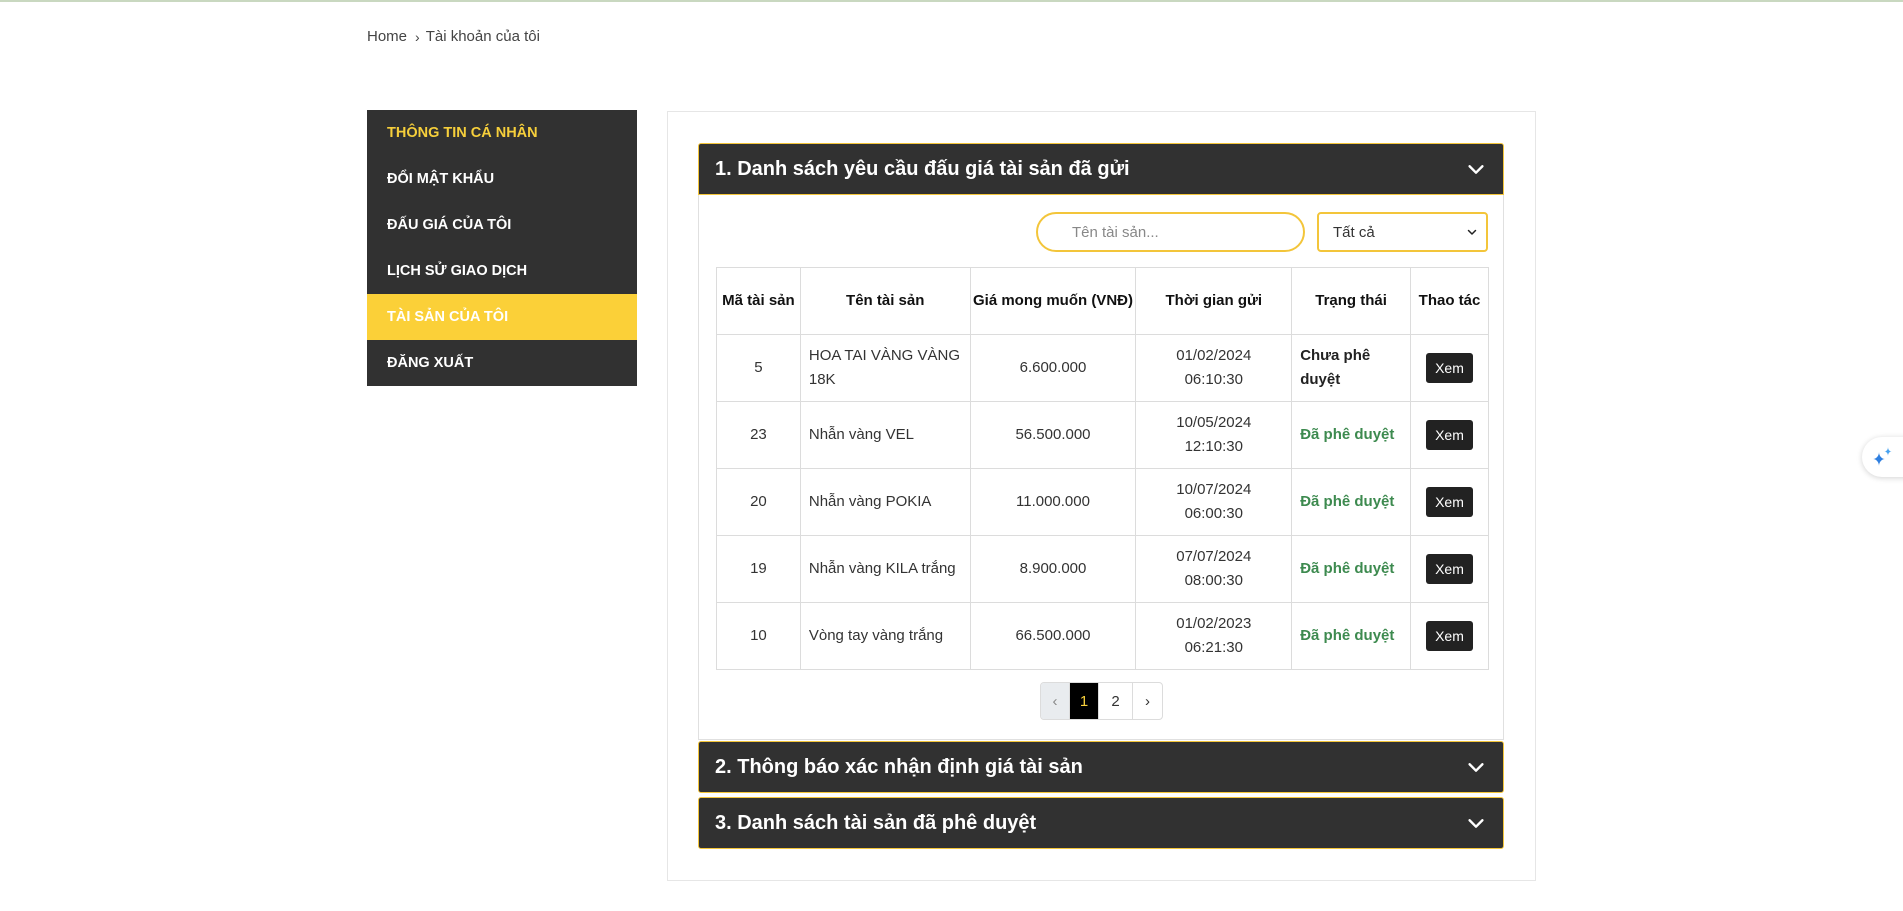 The height and width of the screenshot is (911, 1903). Describe the element at coordinates (482, 36) in the screenshot. I see `breadcrumb-current: Tài khoản của tôi` at that location.